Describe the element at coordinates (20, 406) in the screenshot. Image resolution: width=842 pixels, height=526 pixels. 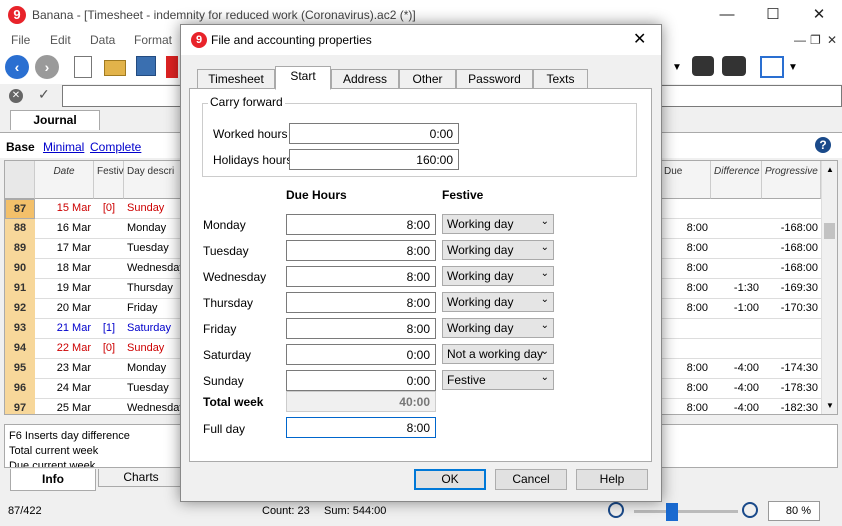
I see `row-number-cell: 97` at that location.